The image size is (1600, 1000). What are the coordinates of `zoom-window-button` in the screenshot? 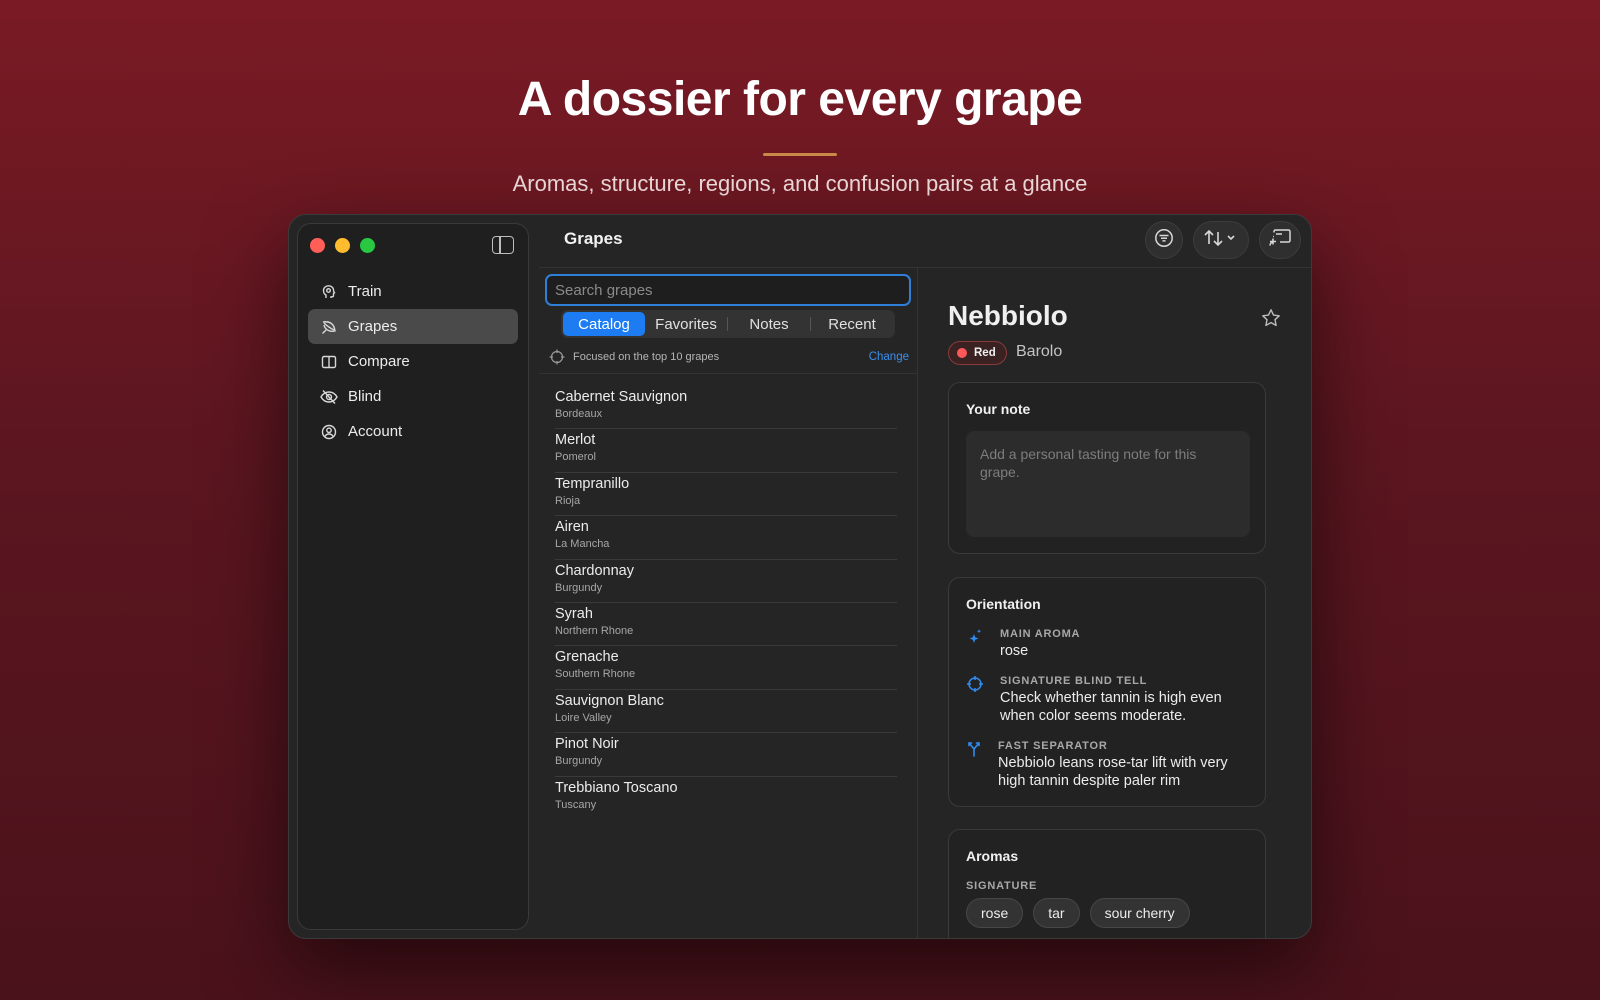 It's located at (367, 245).